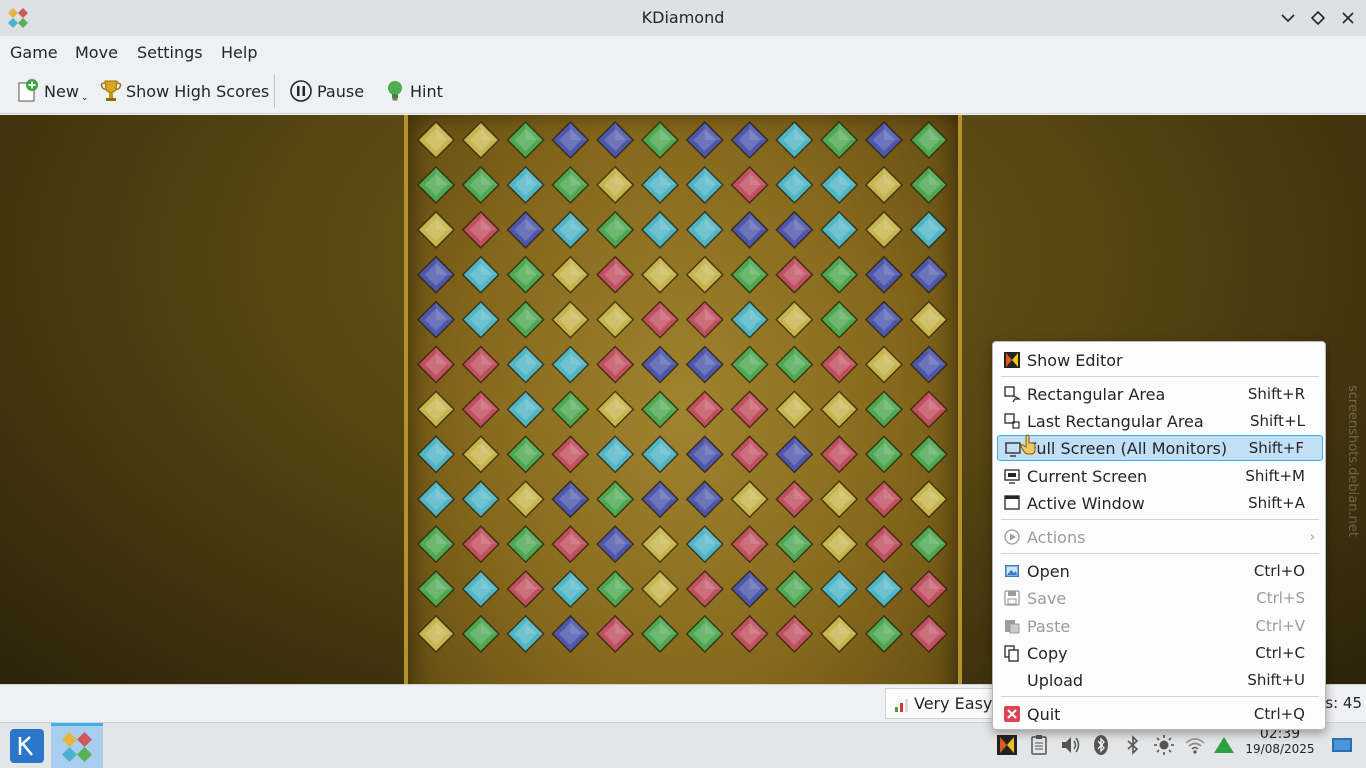  Describe the element at coordinates (1007, 745) in the screenshot. I see `spectacle-tray-icon` at that location.